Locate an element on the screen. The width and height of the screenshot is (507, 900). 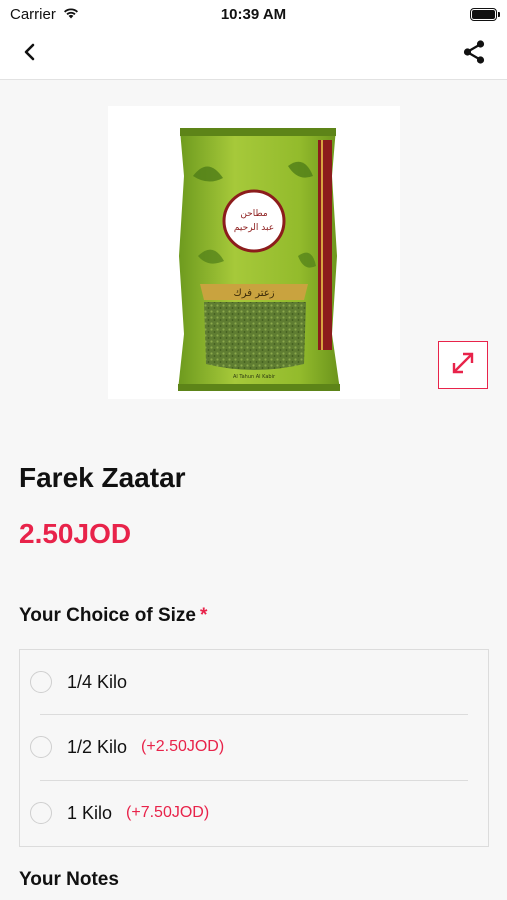
chevron-left-icon is located at coordinates (30, 54).